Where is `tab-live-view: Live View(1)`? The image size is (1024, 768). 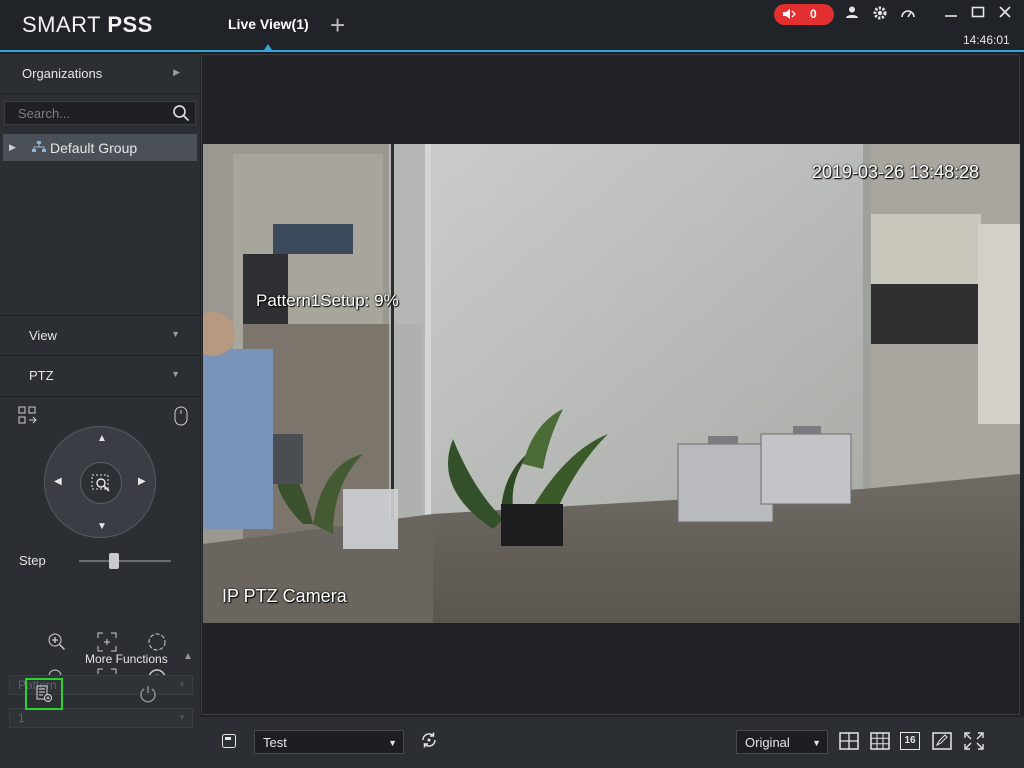 tab-live-view: Live View(1) is located at coordinates (268, 24).